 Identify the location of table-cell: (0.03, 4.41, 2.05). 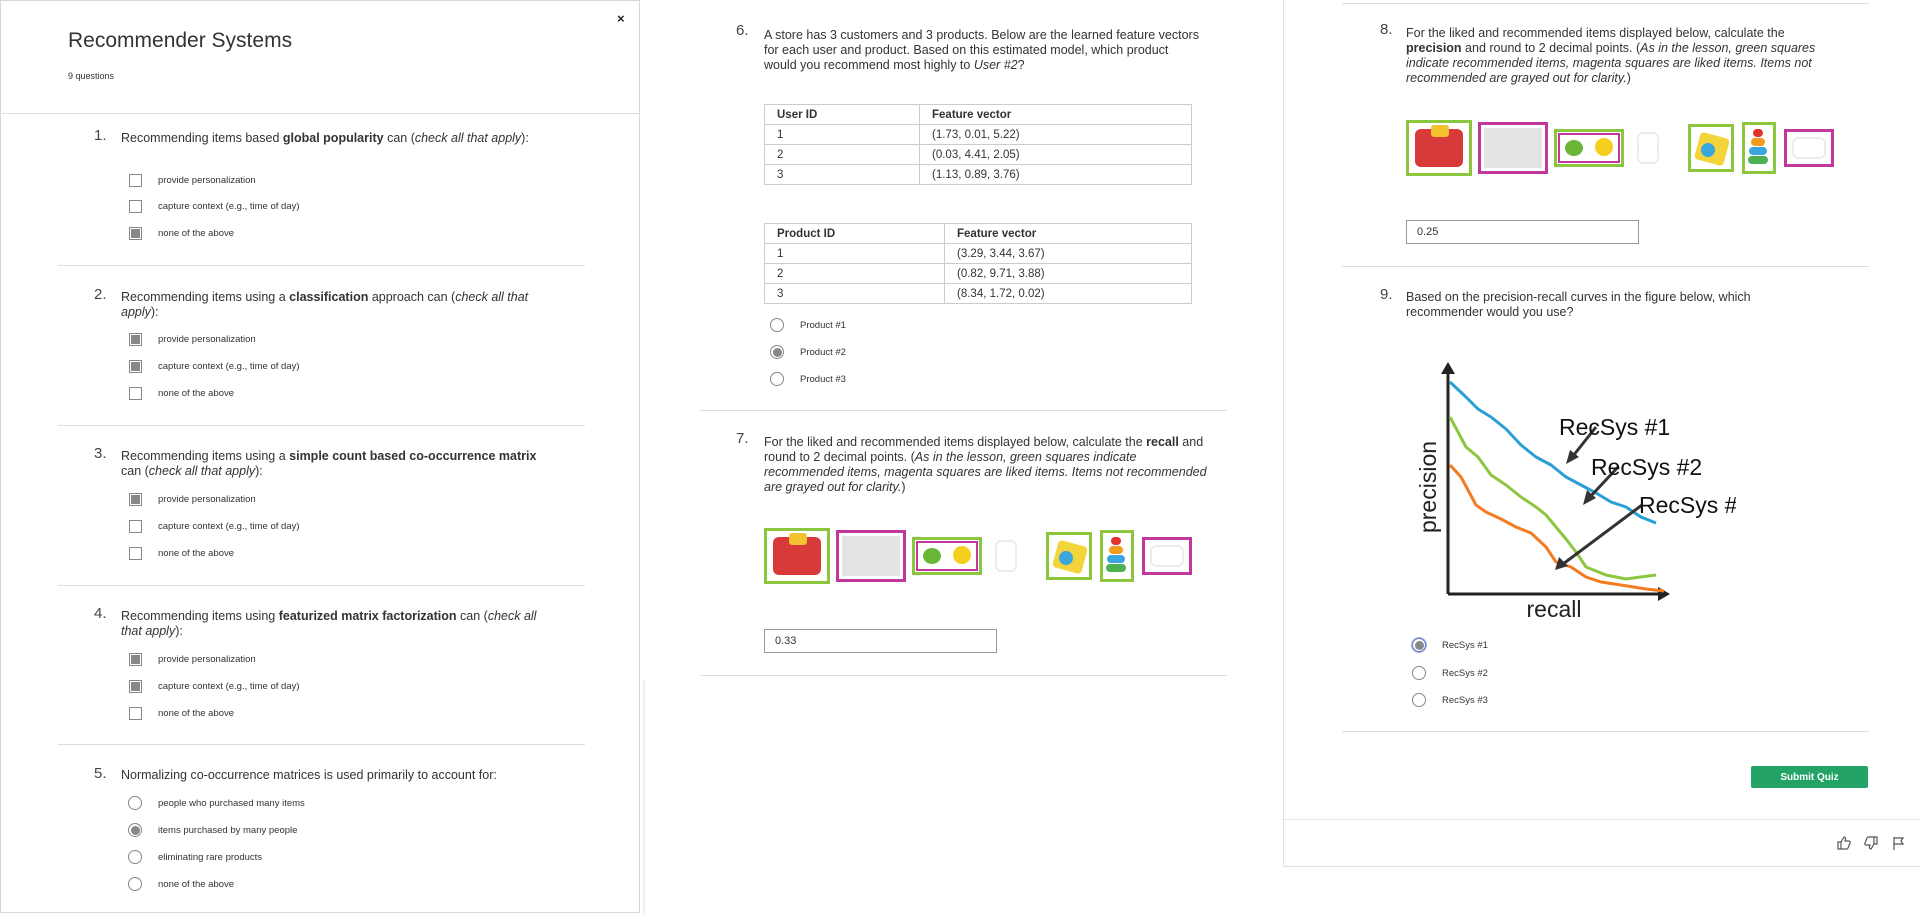
(1055, 154).